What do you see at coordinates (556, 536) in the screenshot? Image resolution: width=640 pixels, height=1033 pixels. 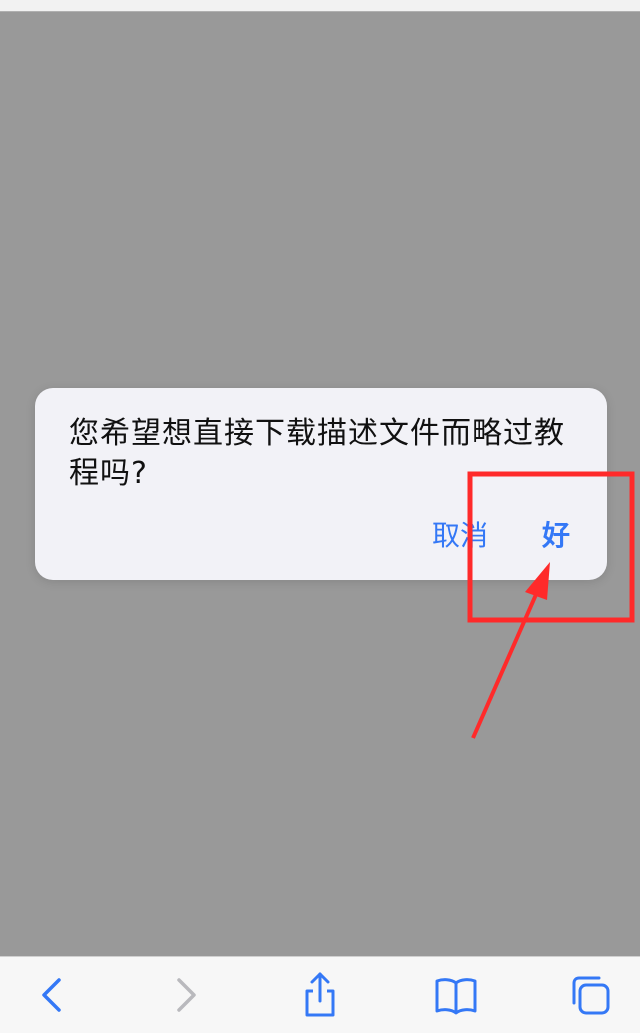 I see `ok-button: 好` at bounding box center [556, 536].